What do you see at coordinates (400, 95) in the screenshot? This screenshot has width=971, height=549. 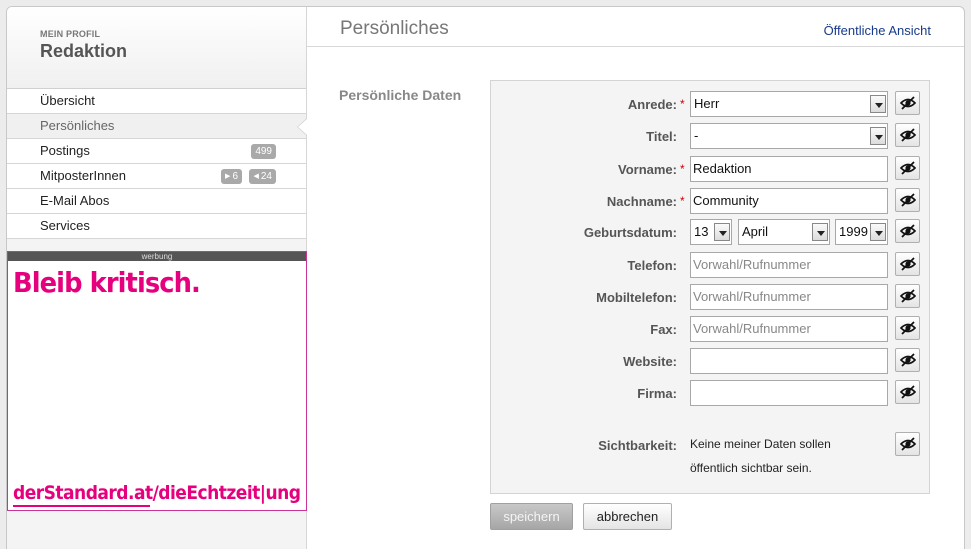 I see `section-label: Persönliche Daten` at bounding box center [400, 95].